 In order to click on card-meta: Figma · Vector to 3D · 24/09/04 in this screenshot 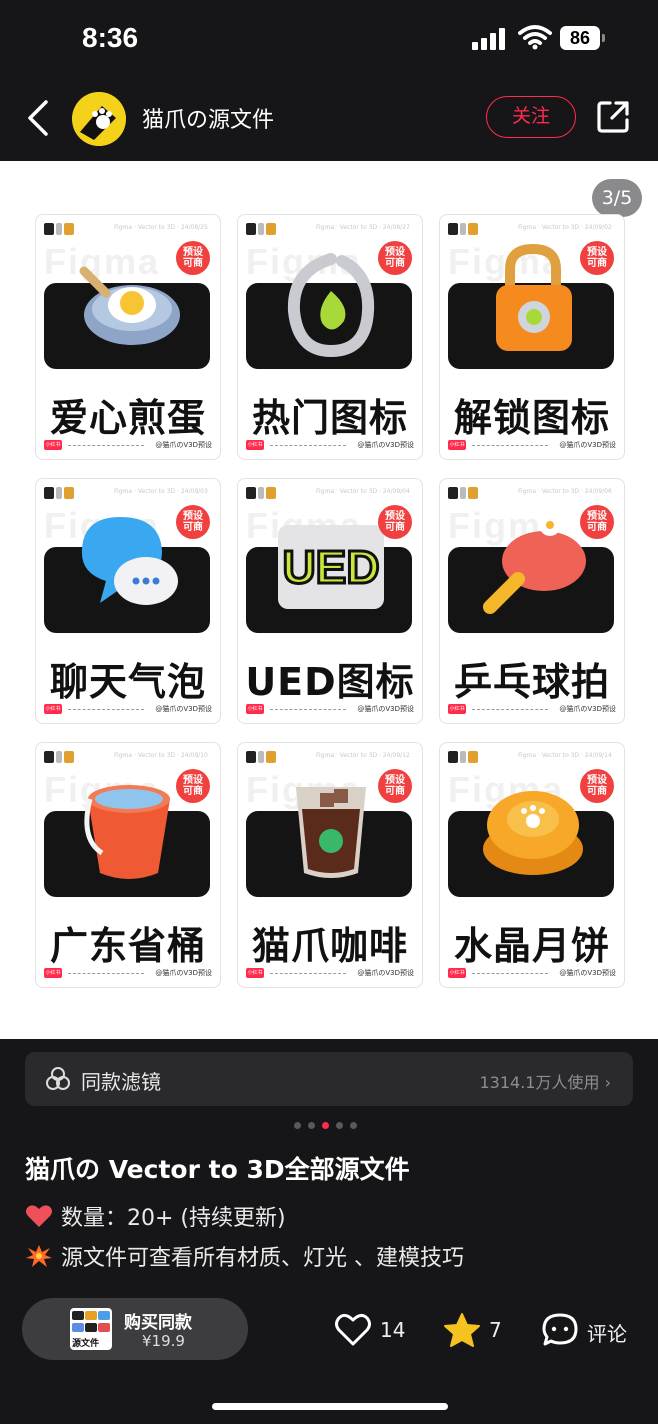, I will do `click(330, 493)`.